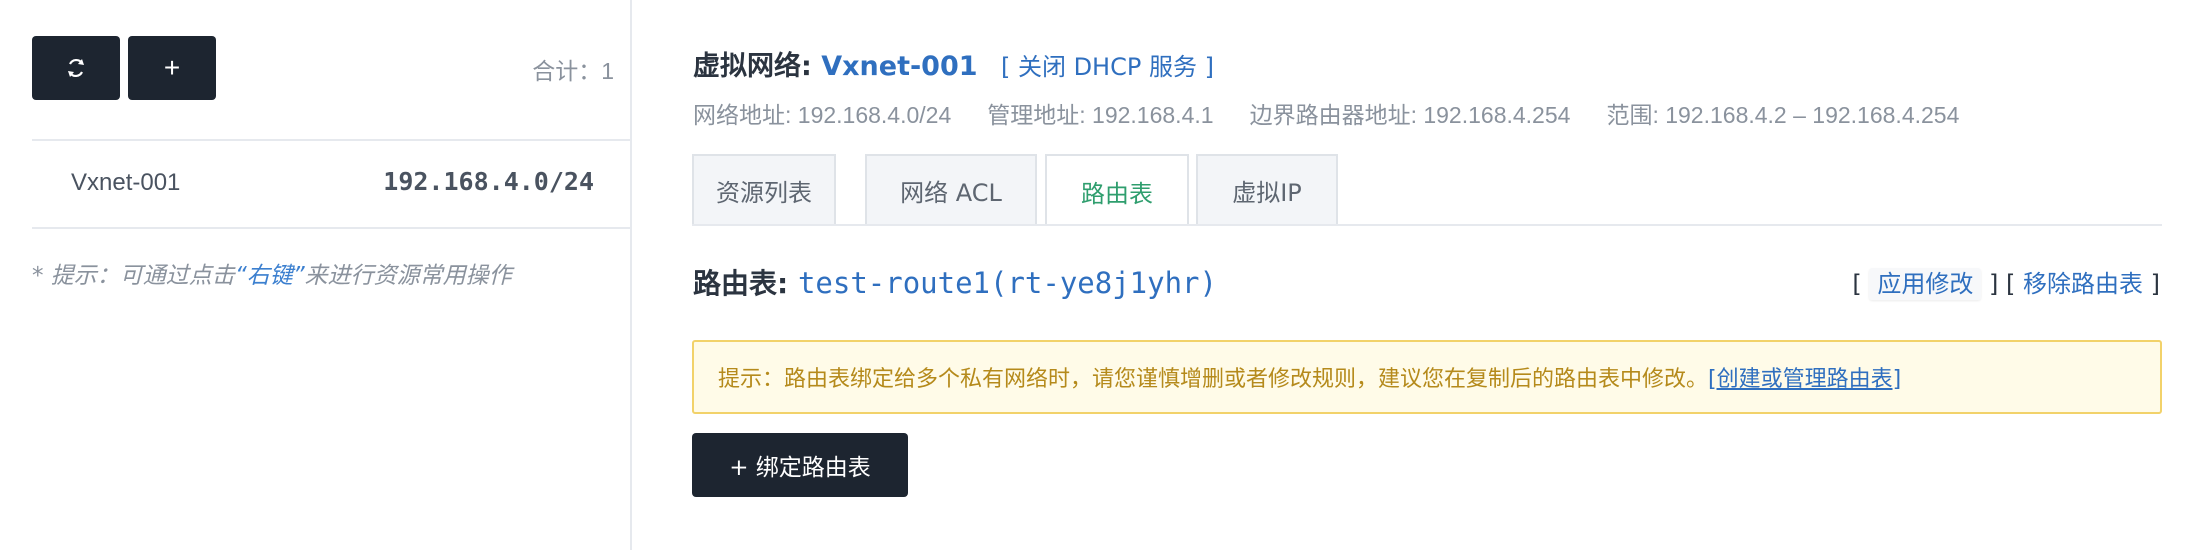 This screenshot has width=2204, height=550. What do you see at coordinates (951, 189) in the screenshot?
I see `tab-network-acl: 网络 ACL` at bounding box center [951, 189].